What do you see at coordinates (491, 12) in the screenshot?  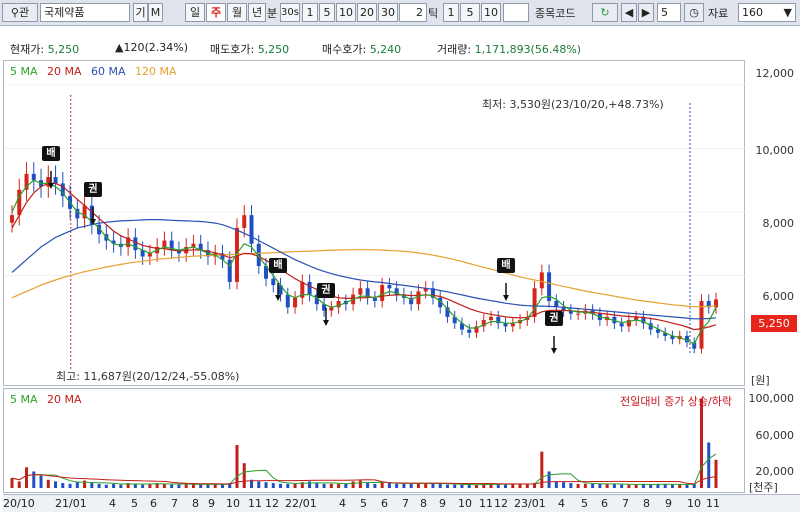 I see `tick-10-button: 10` at bounding box center [491, 12].